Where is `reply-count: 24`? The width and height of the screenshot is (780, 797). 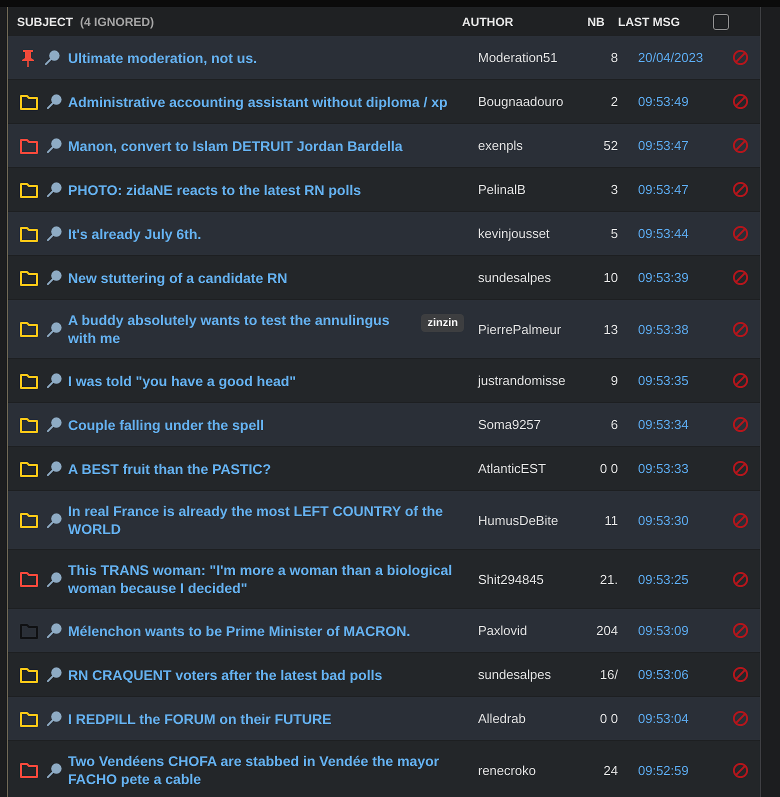 reply-count: 24 is located at coordinates (611, 770).